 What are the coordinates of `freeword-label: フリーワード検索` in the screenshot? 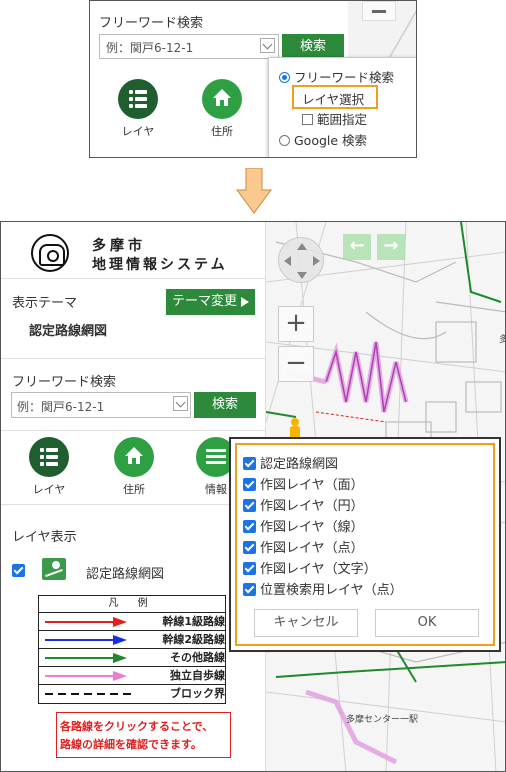 It's located at (151, 23).